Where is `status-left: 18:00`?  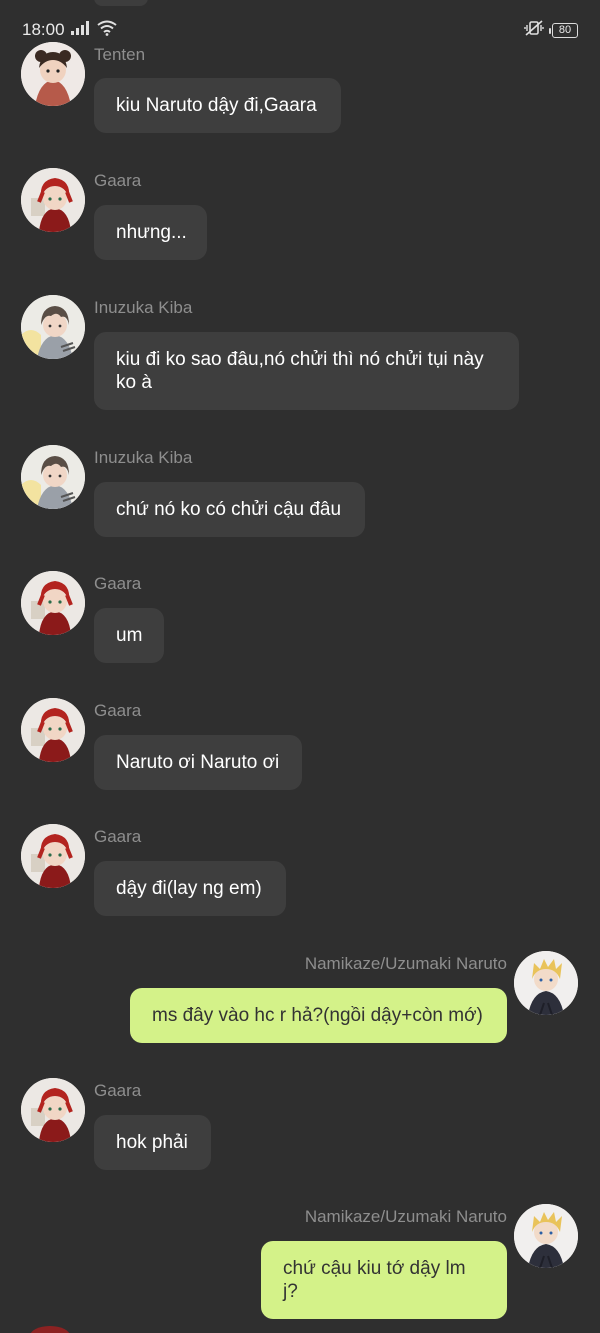 status-left: 18:00 is located at coordinates (69, 30).